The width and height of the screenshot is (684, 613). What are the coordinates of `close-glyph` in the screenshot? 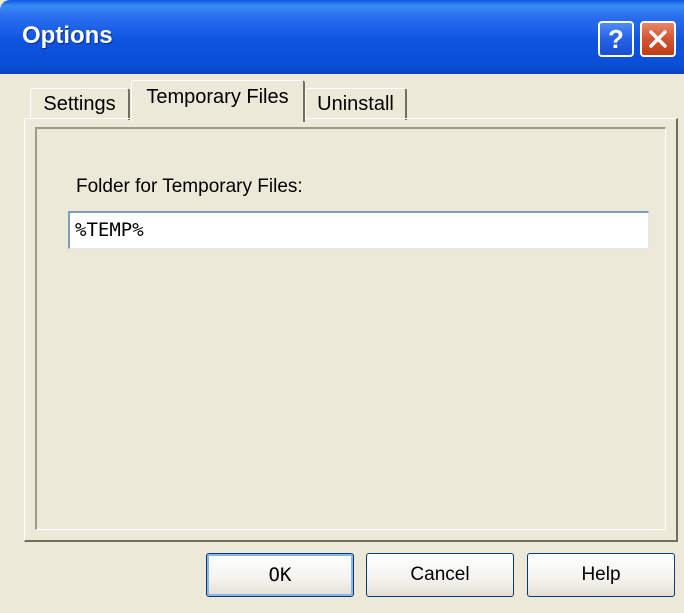 It's located at (658, 39).